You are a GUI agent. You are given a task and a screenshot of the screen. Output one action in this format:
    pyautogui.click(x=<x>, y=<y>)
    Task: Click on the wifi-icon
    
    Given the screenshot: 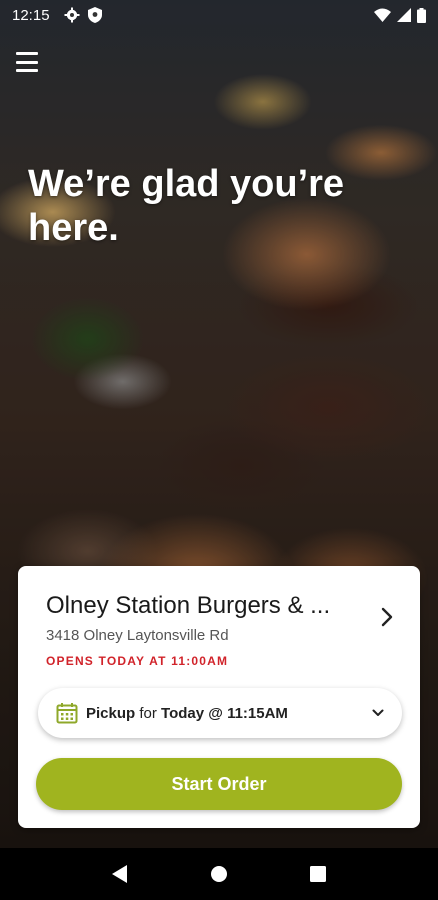 What is the action you would take?
    pyautogui.click(x=382, y=15)
    